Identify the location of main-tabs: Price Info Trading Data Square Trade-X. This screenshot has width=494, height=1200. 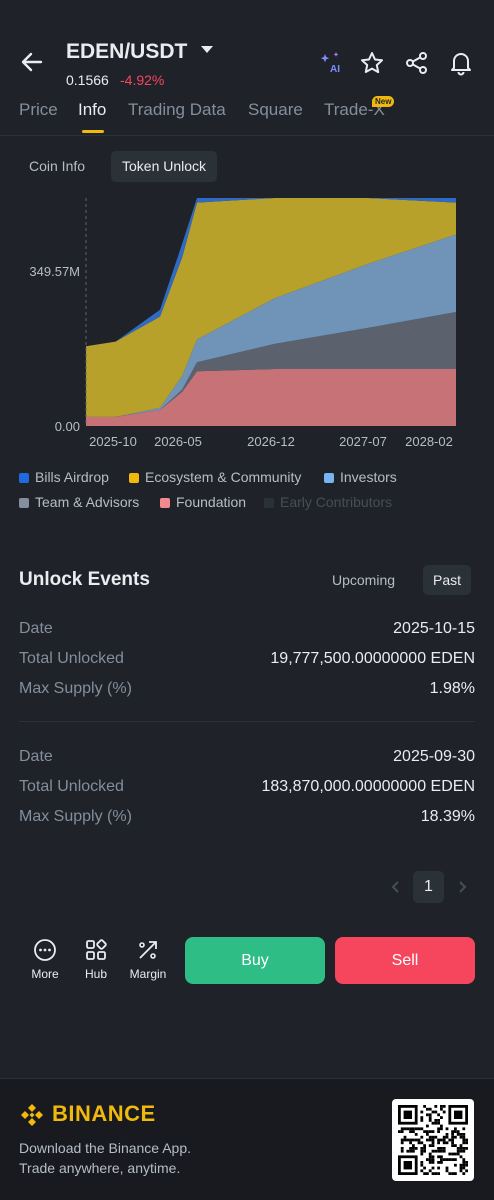
(247, 118).